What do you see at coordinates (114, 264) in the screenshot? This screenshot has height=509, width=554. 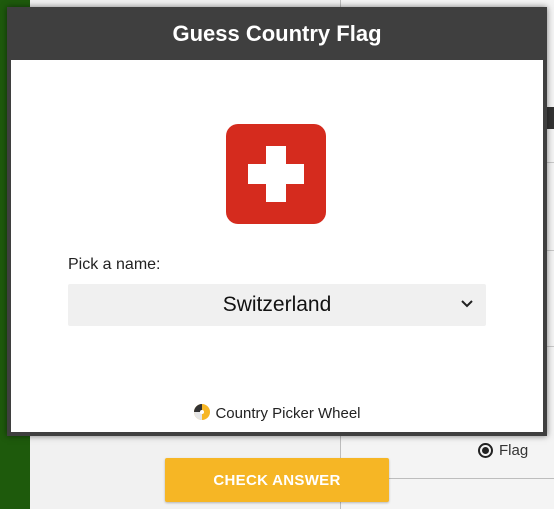 I see `pick-name-label: Pick a name:` at bounding box center [114, 264].